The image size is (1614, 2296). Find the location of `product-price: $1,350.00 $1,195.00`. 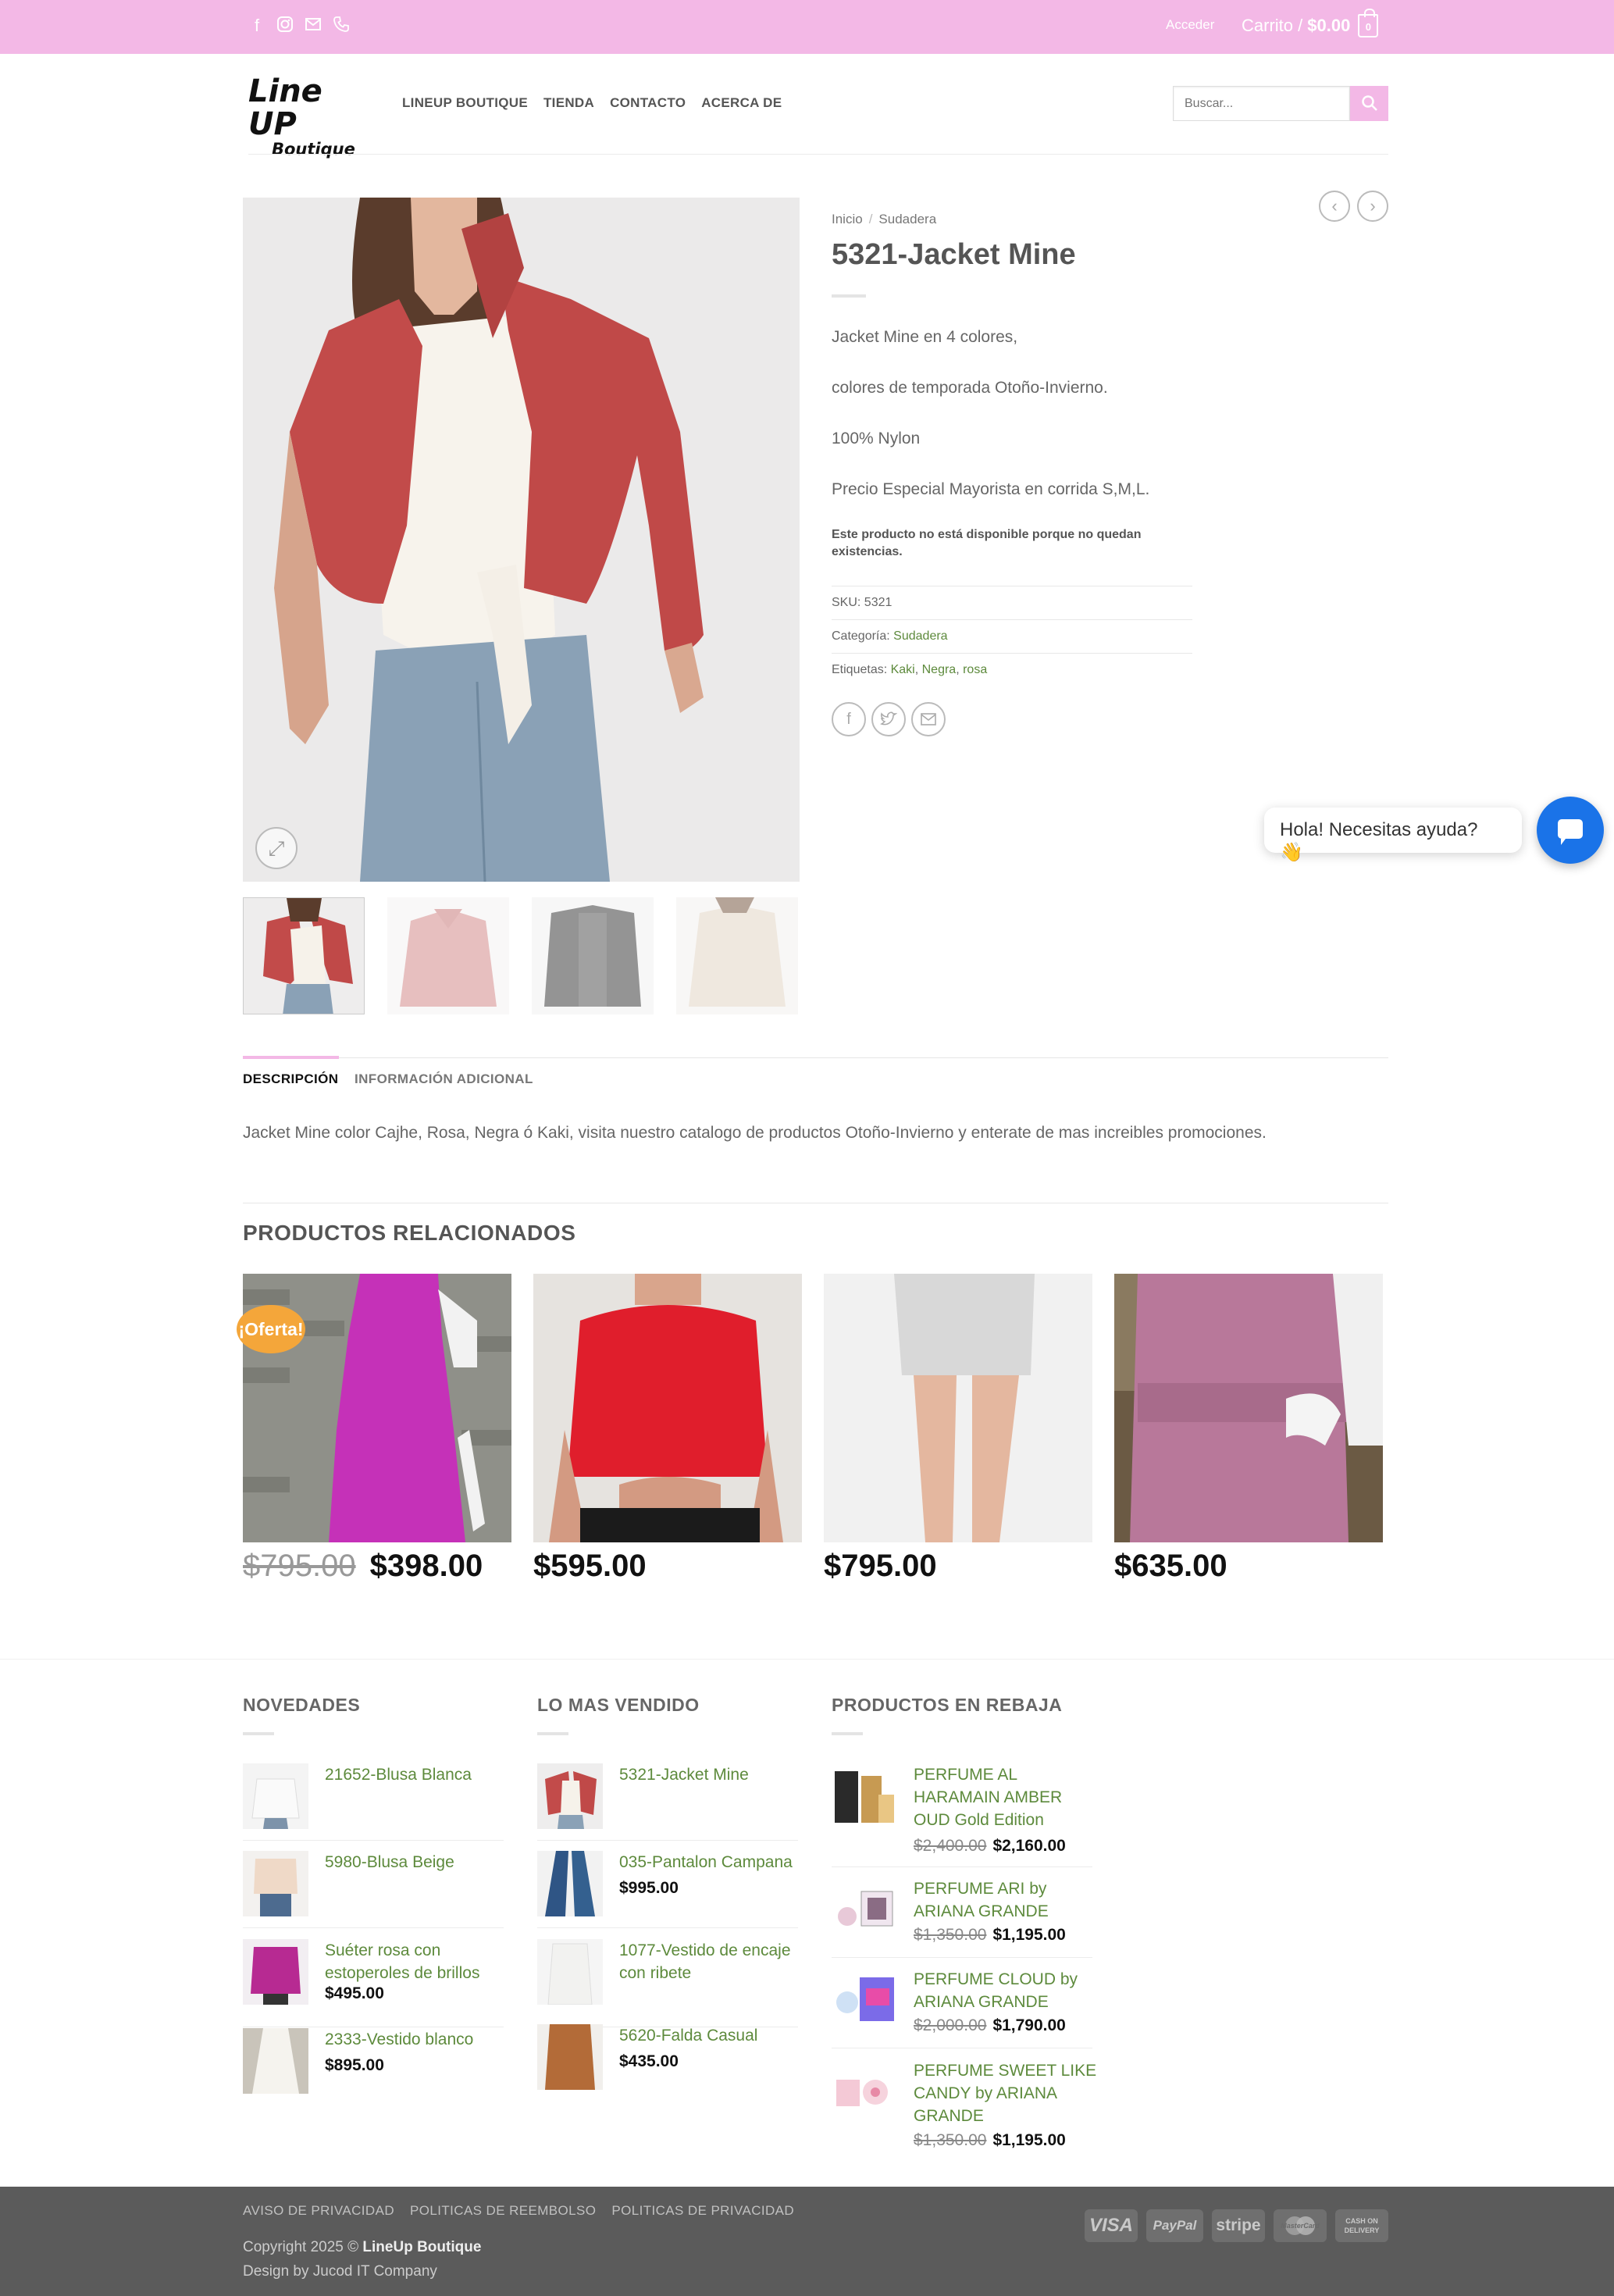

product-price: $1,350.00 $1,195.00 is located at coordinates (990, 2140).